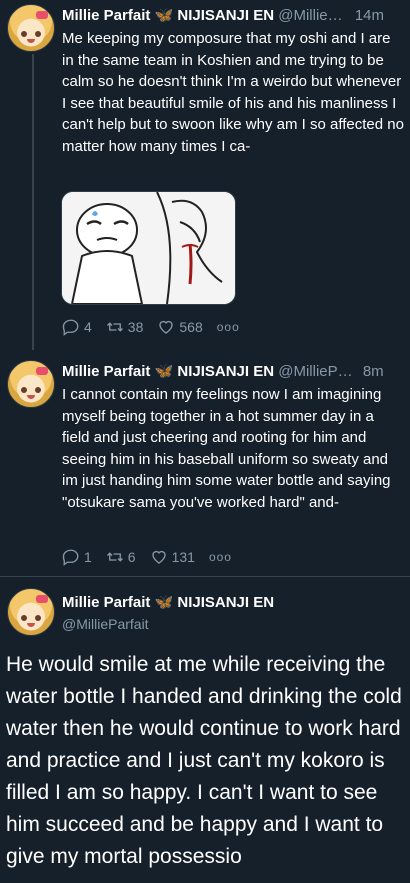 The height and width of the screenshot is (883, 410). Describe the element at coordinates (131, 557) in the screenshot. I see `retweet-count: 6` at that location.